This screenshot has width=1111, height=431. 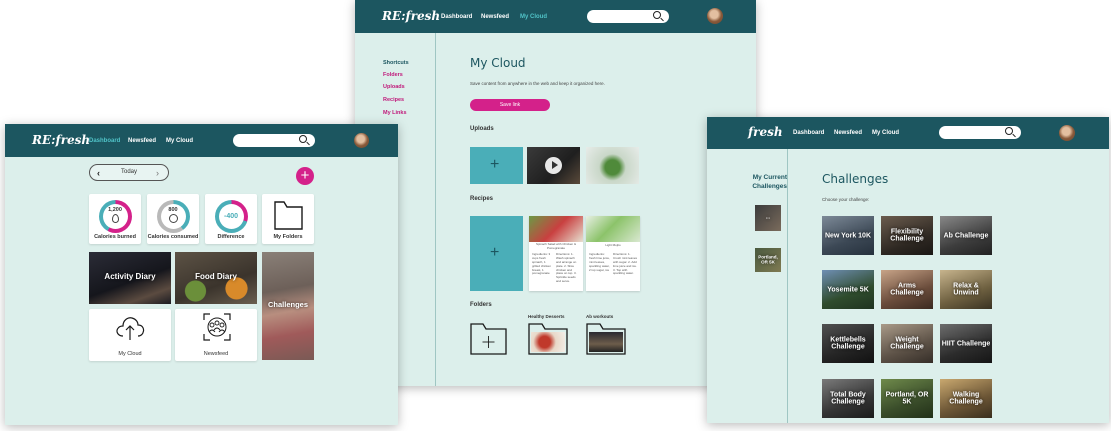 What do you see at coordinates (173, 237) in the screenshot?
I see `stat-label: Calories consumed` at bounding box center [173, 237].